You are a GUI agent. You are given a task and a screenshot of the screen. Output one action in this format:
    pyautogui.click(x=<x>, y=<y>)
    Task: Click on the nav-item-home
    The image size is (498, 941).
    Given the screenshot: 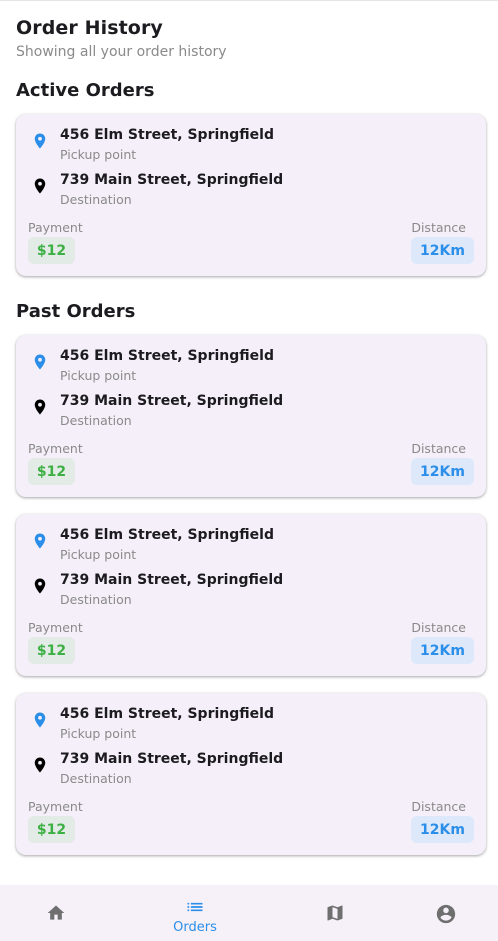 What is the action you would take?
    pyautogui.click(x=56, y=913)
    